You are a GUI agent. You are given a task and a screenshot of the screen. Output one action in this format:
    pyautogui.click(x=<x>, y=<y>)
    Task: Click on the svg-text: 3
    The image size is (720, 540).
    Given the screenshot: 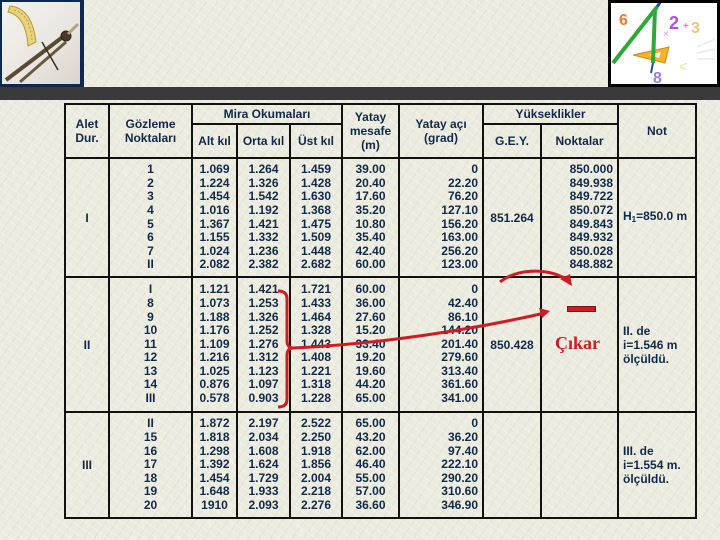 What is the action you would take?
    pyautogui.click(x=695, y=28)
    